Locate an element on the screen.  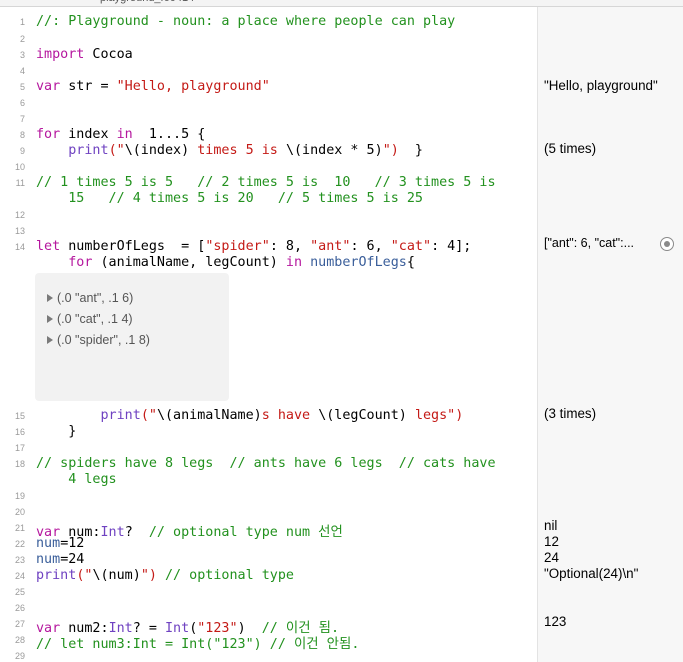
code-token: index is located at coordinates (88, 134).